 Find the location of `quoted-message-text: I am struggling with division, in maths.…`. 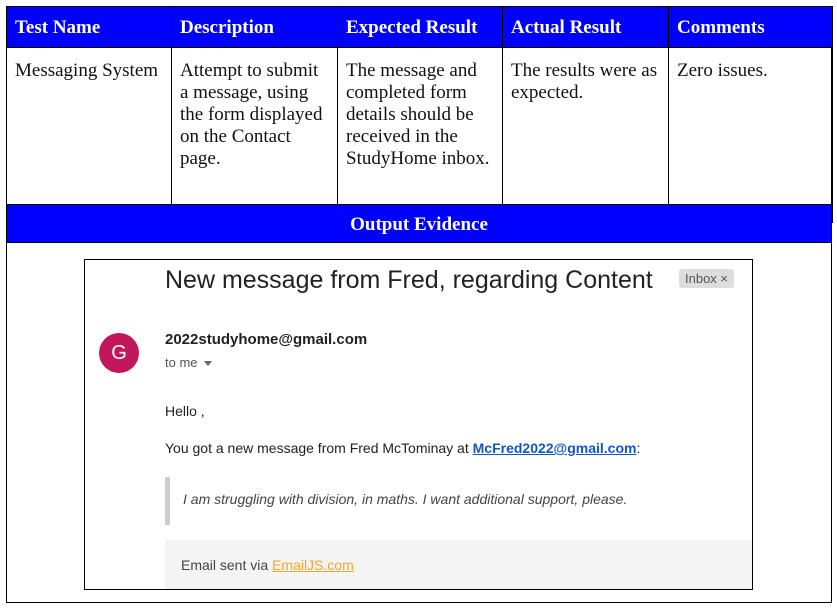

quoted-message-text: I am struggling with division, in maths.… is located at coordinates (405, 499).